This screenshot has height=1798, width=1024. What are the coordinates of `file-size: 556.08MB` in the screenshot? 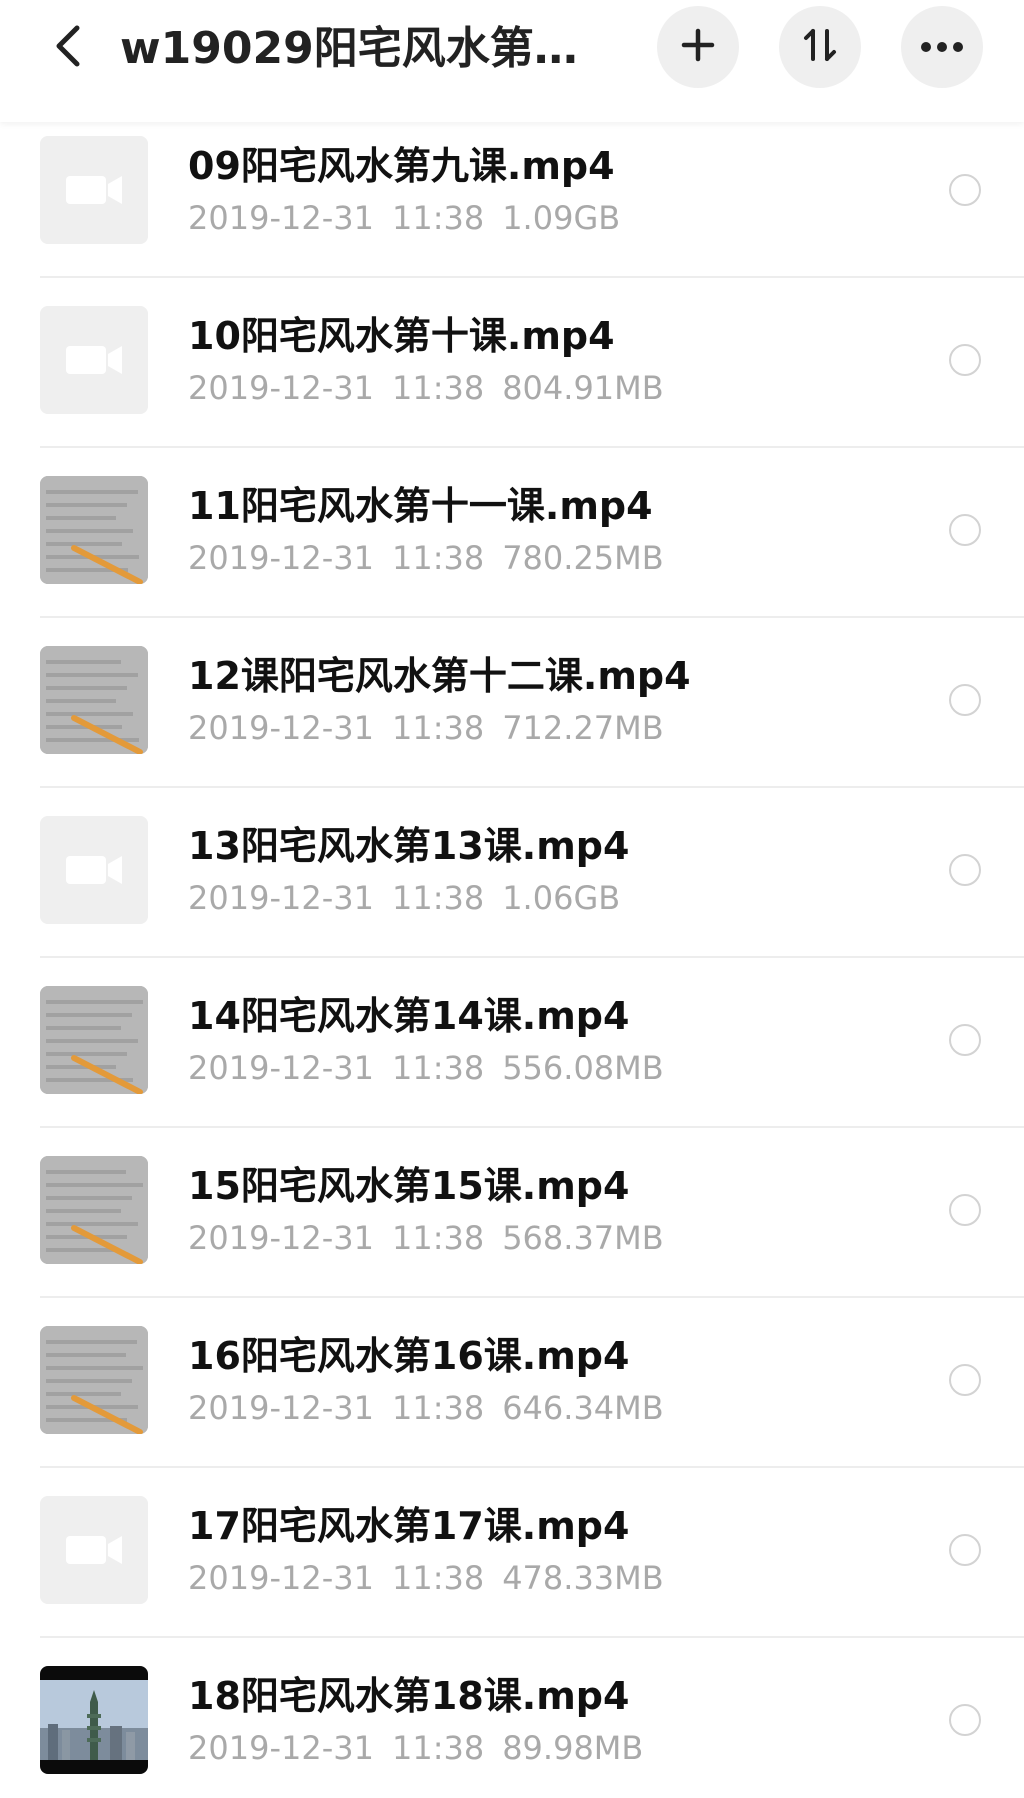 It's located at (583, 1068).